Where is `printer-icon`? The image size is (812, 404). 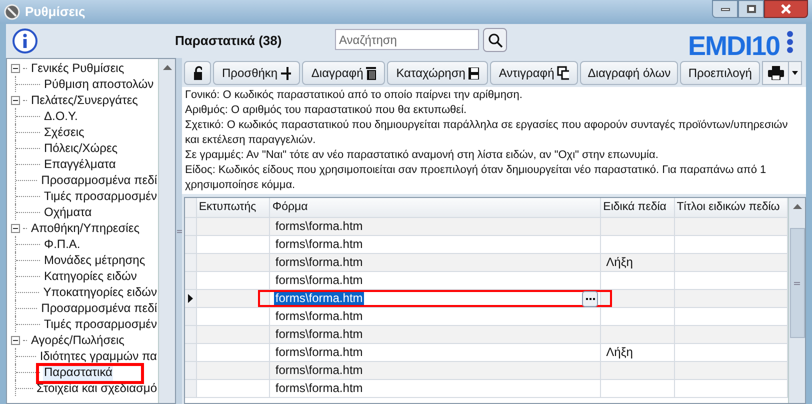
printer-icon is located at coordinates (776, 73).